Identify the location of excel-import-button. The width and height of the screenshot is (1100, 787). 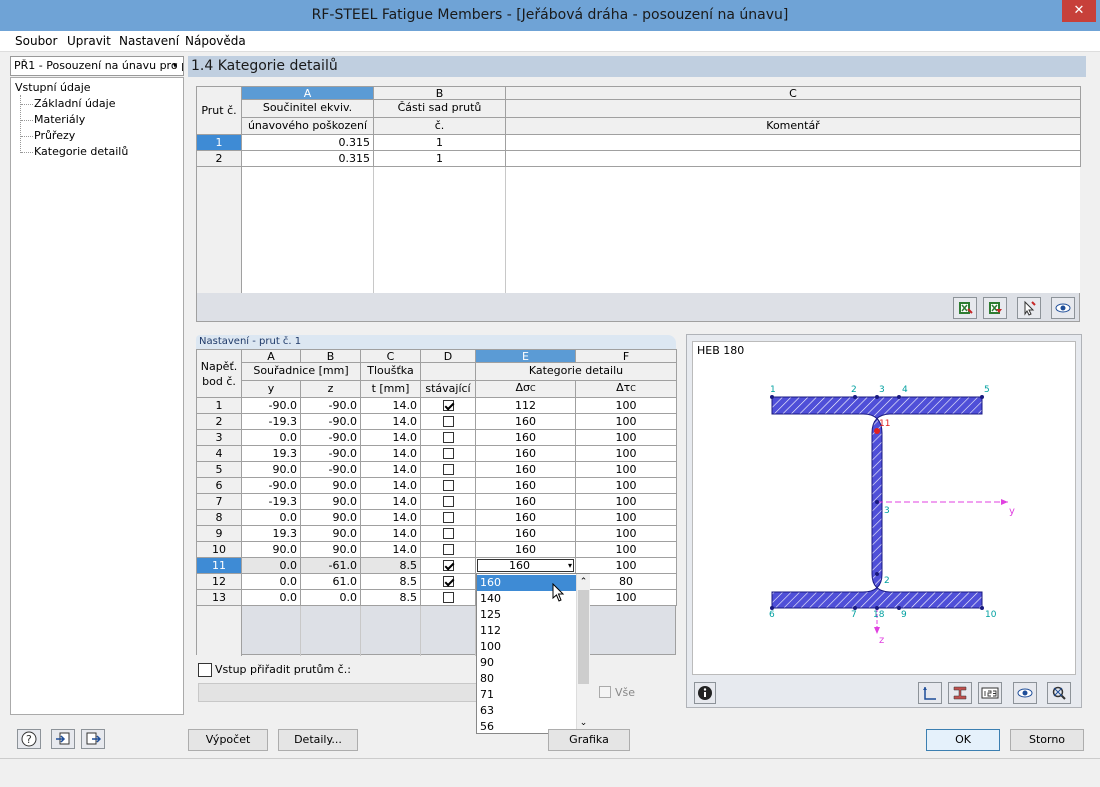
(995, 308).